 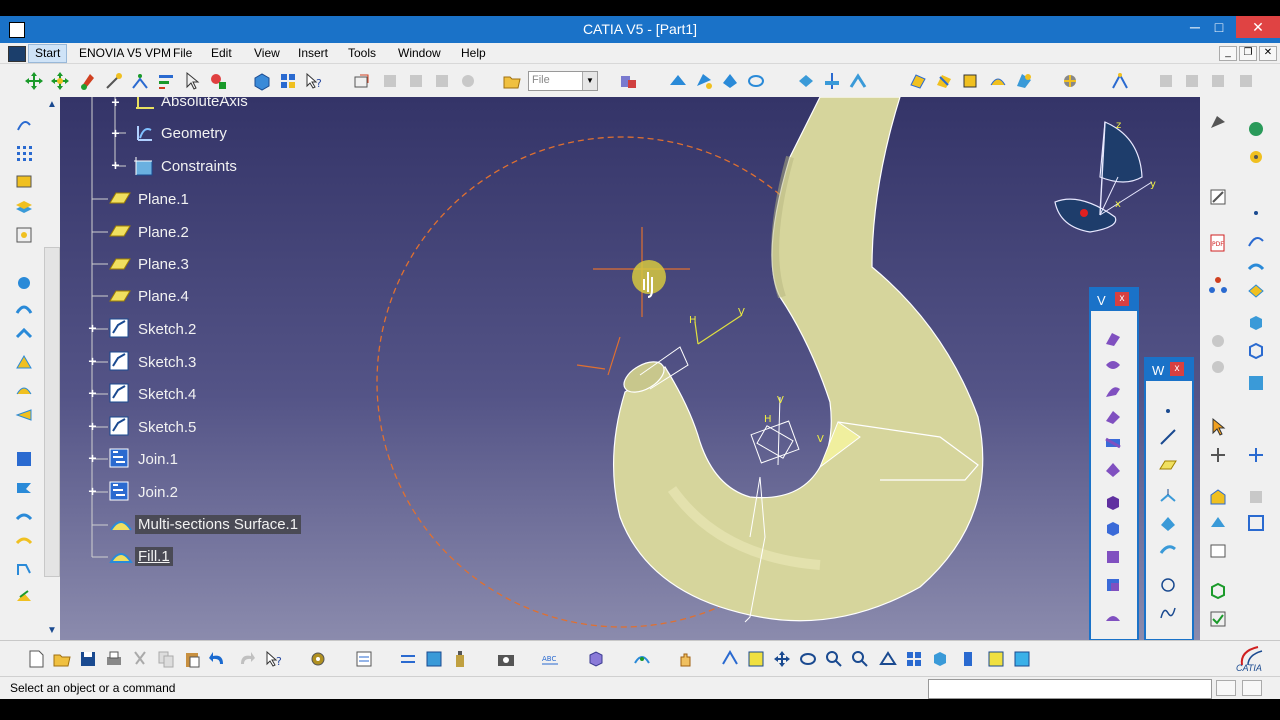 I want to click on tree-node-fill-1: Fill.1, so click(x=154, y=556).